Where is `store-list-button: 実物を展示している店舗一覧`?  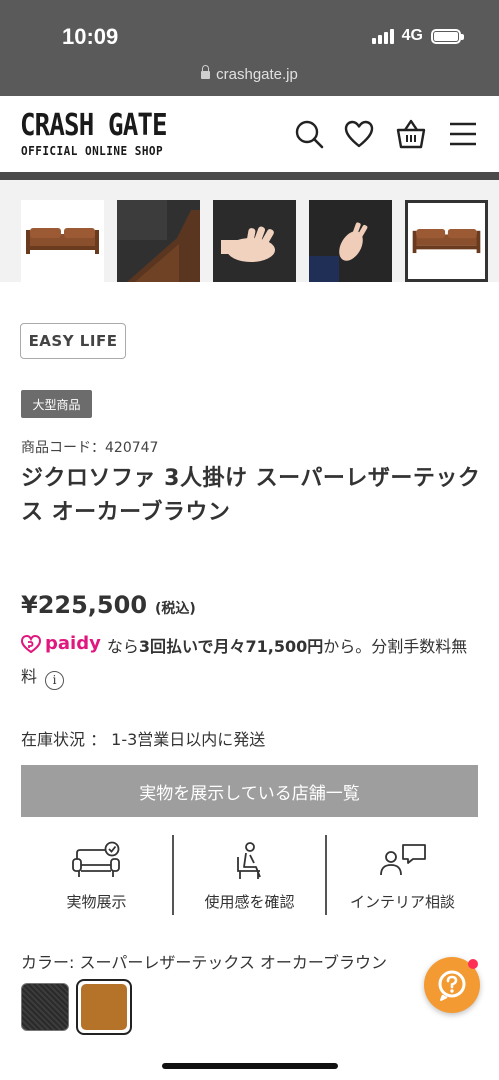
store-list-button: 実物を展示している店舗一覧 is located at coordinates (249, 791).